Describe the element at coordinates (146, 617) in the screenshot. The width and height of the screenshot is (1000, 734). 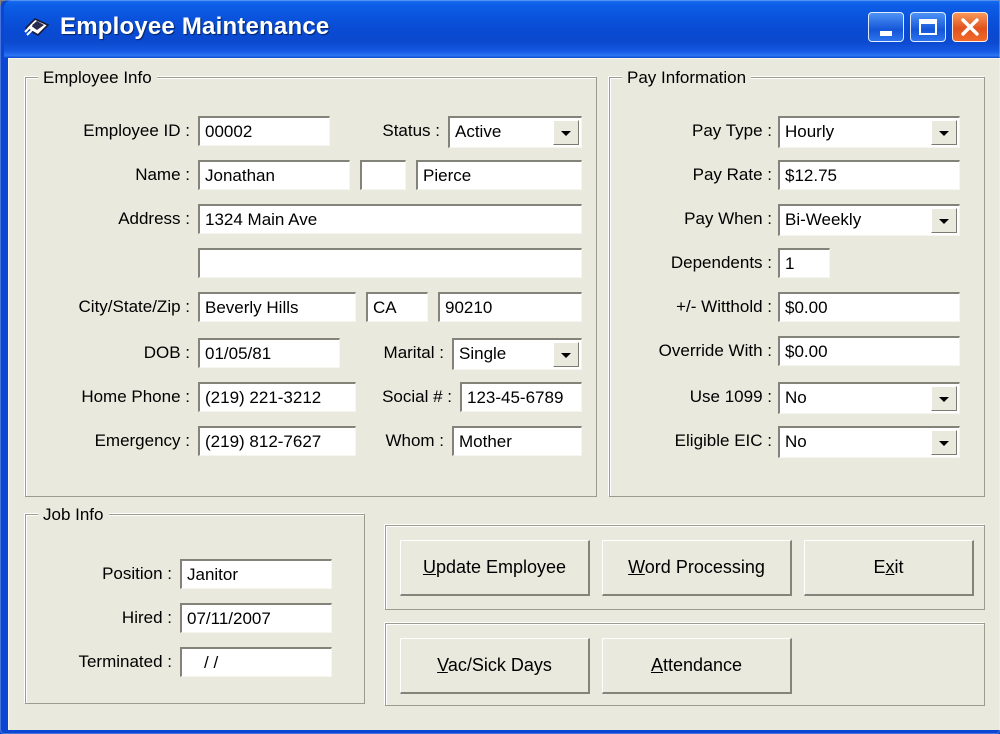
I see `label-hired: Hired :` at that location.